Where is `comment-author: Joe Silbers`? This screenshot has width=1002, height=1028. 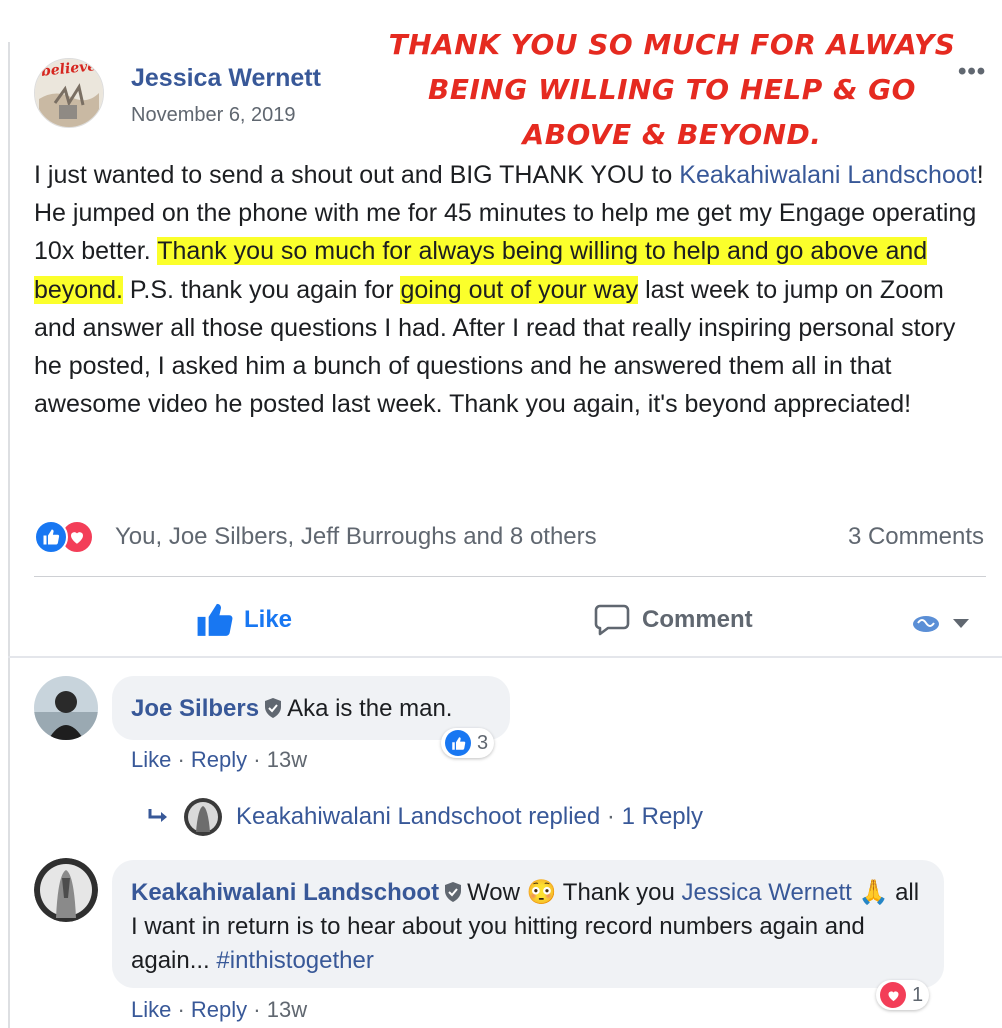
comment-author: Joe Silbers is located at coordinates (195, 708).